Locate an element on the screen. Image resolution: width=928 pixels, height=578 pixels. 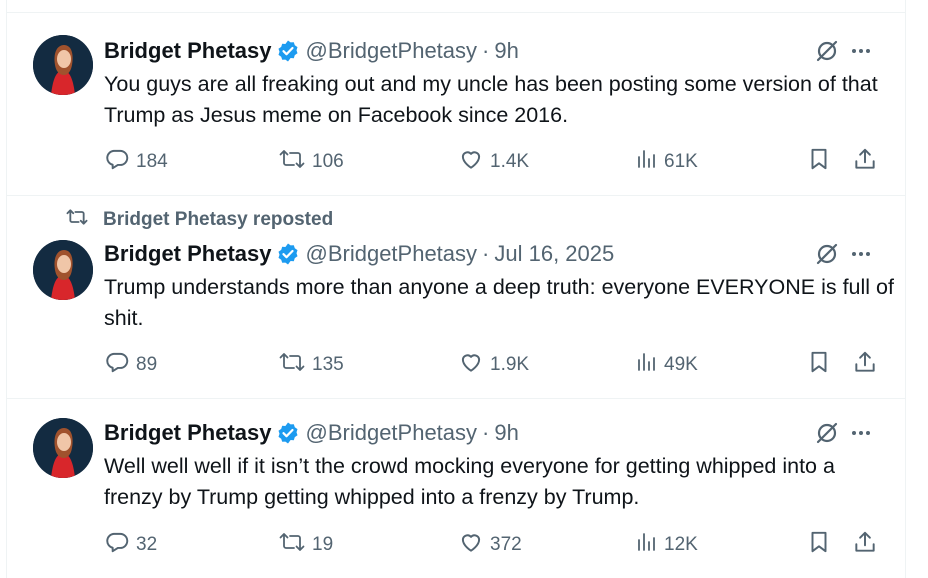
views-count: 49K is located at coordinates (681, 364).